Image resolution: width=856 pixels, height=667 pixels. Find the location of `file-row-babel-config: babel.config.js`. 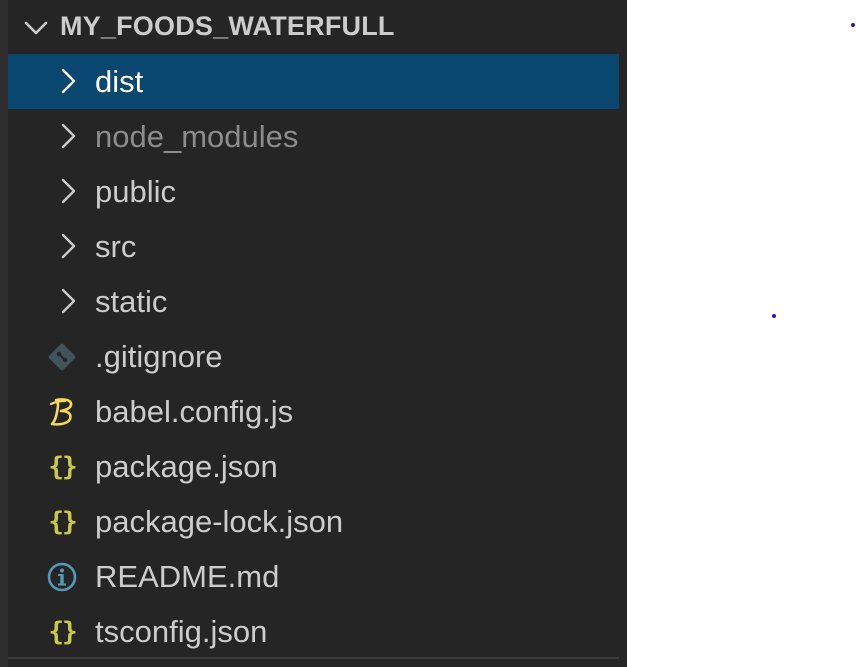

file-row-babel-config: babel.config.js is located at coordinates (313, 411).